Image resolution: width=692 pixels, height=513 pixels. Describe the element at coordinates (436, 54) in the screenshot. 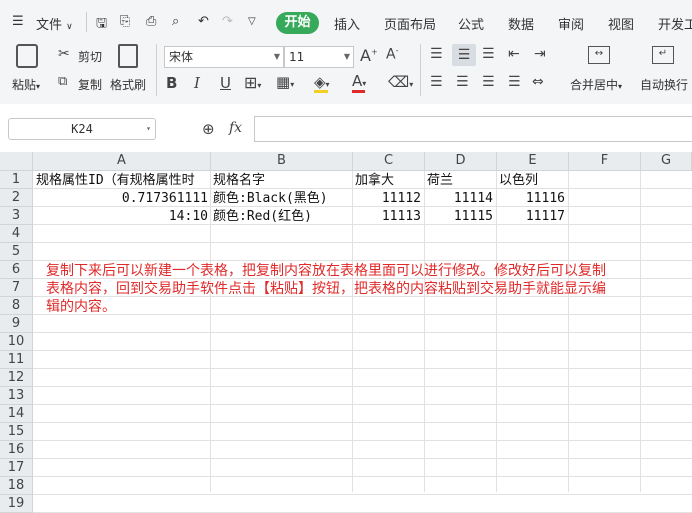

I see `align-top-icon: ☰` at that location.